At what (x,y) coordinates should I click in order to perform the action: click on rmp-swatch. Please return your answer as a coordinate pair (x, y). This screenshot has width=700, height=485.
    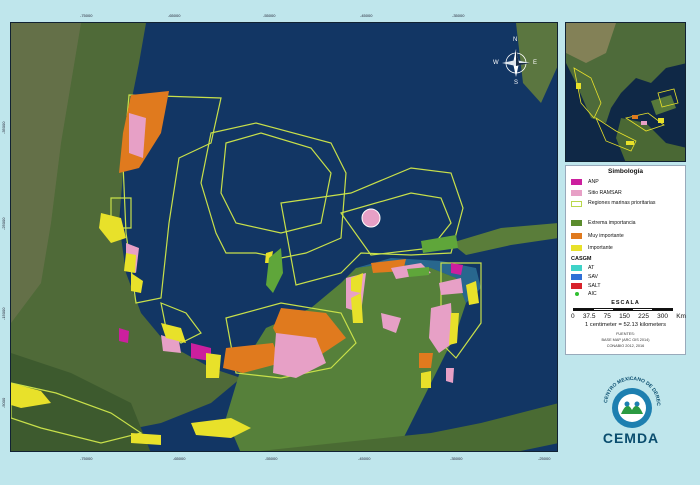
    Looking at the image, I should click on (576, 204).